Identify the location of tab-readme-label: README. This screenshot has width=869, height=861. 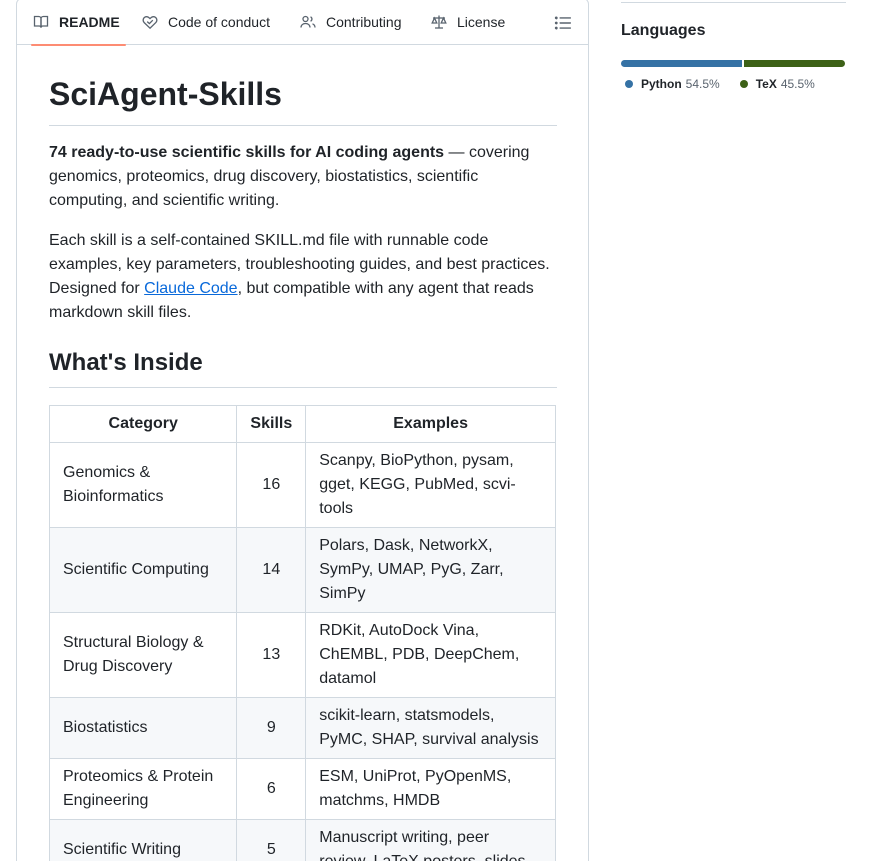
(89, 22).